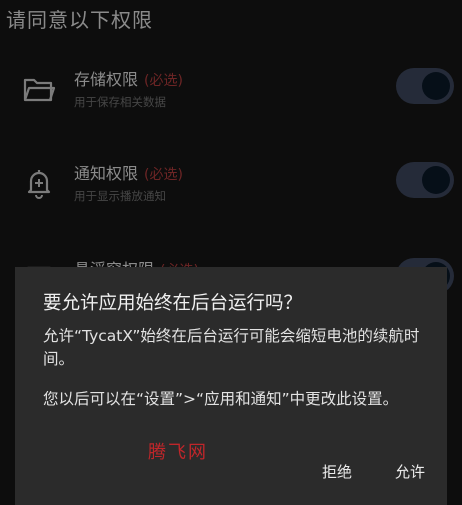 This screenshot has width=462, height=505. Describe the element at coordinates (178, 452) in the screenshot. I see `watermark-text: 腾飞网` at that location.